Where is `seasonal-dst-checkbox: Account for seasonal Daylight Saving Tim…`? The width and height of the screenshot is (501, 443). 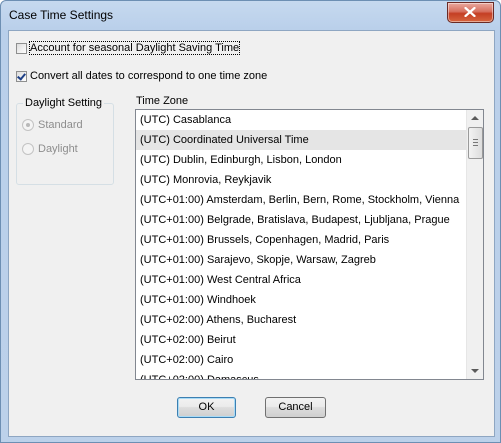
seasonal-dst-checkbox: Account for seasonal Daylight Saving Tim… is located at coordinates (128, 48).